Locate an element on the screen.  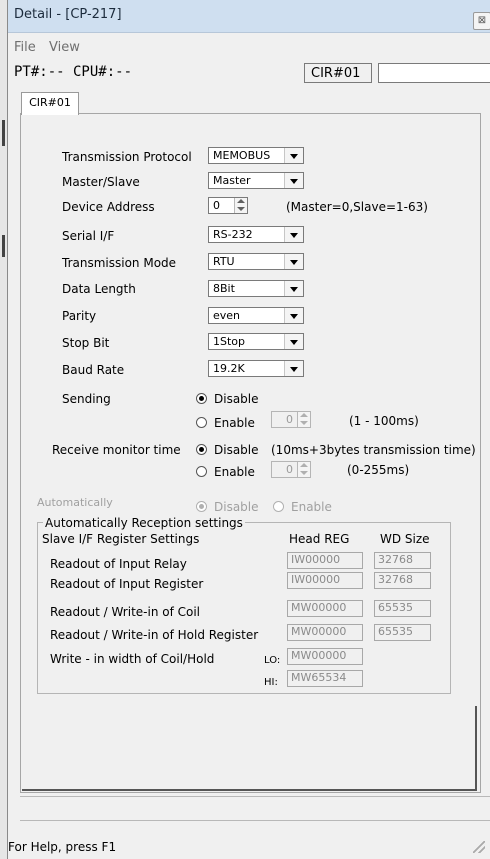
menu-file: File is located at coordinates (25, 47).